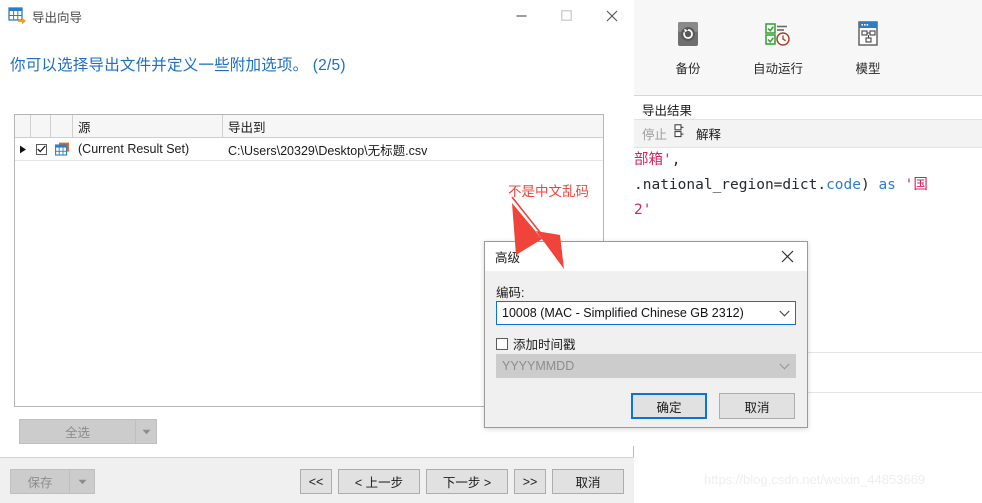  I want to click on checkbox-checked-icon, so click(41, 149).